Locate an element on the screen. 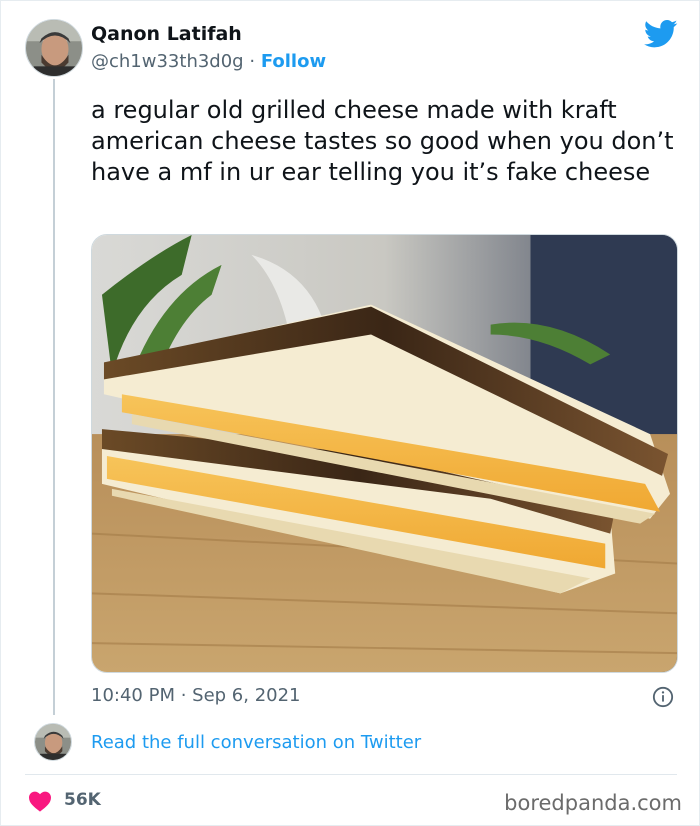 Image resolution: width=700 pixels, height=826 pixels. info-icon is located at coordinates (663, 697).